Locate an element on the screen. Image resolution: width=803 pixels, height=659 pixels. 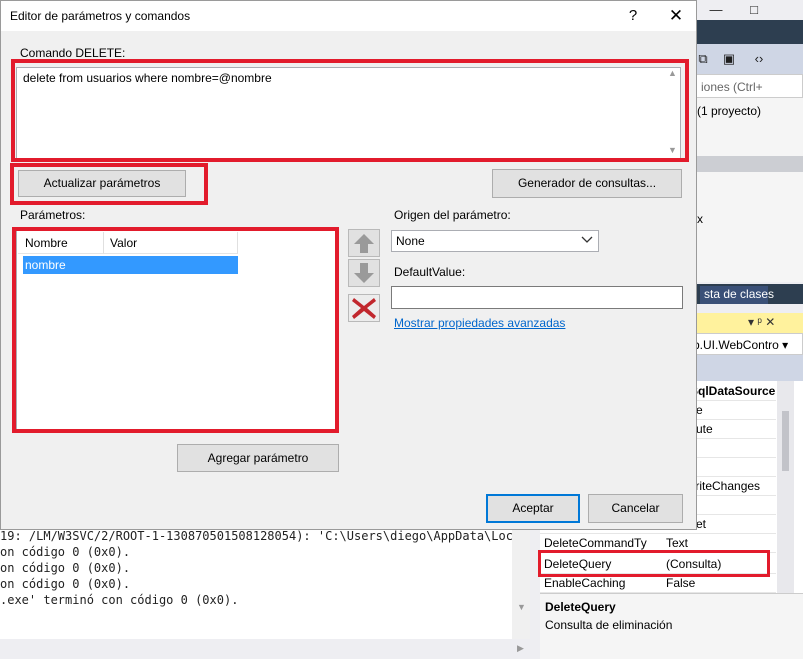
solution-tree-lower is located at coordinates (746, 227).